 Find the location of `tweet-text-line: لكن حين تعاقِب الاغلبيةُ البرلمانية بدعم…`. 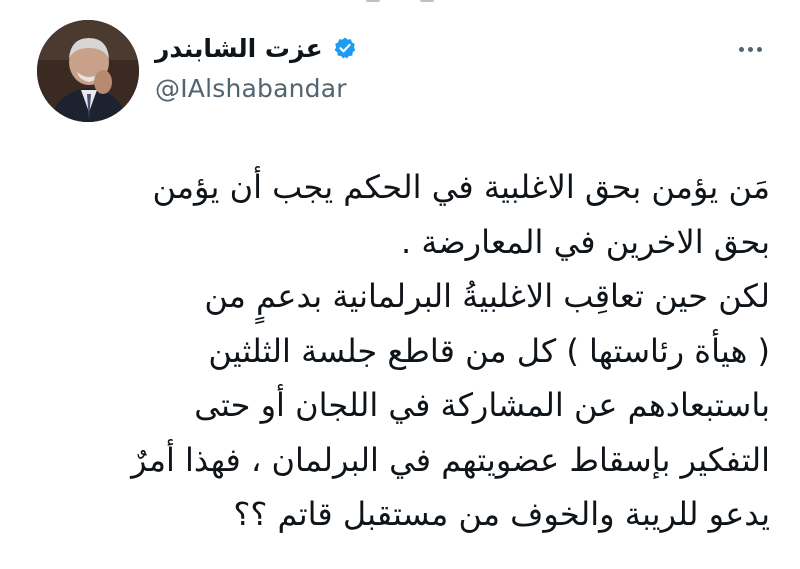

tweet-text-line: لكن حين تعاقِب الاغلبيةُ البرلمانية بدعم… is located at coordinates (487, 296).